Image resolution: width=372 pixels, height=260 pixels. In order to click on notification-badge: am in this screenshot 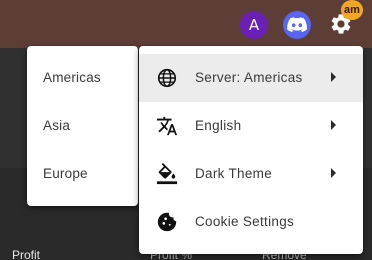, I will do `click(352, 10)`.